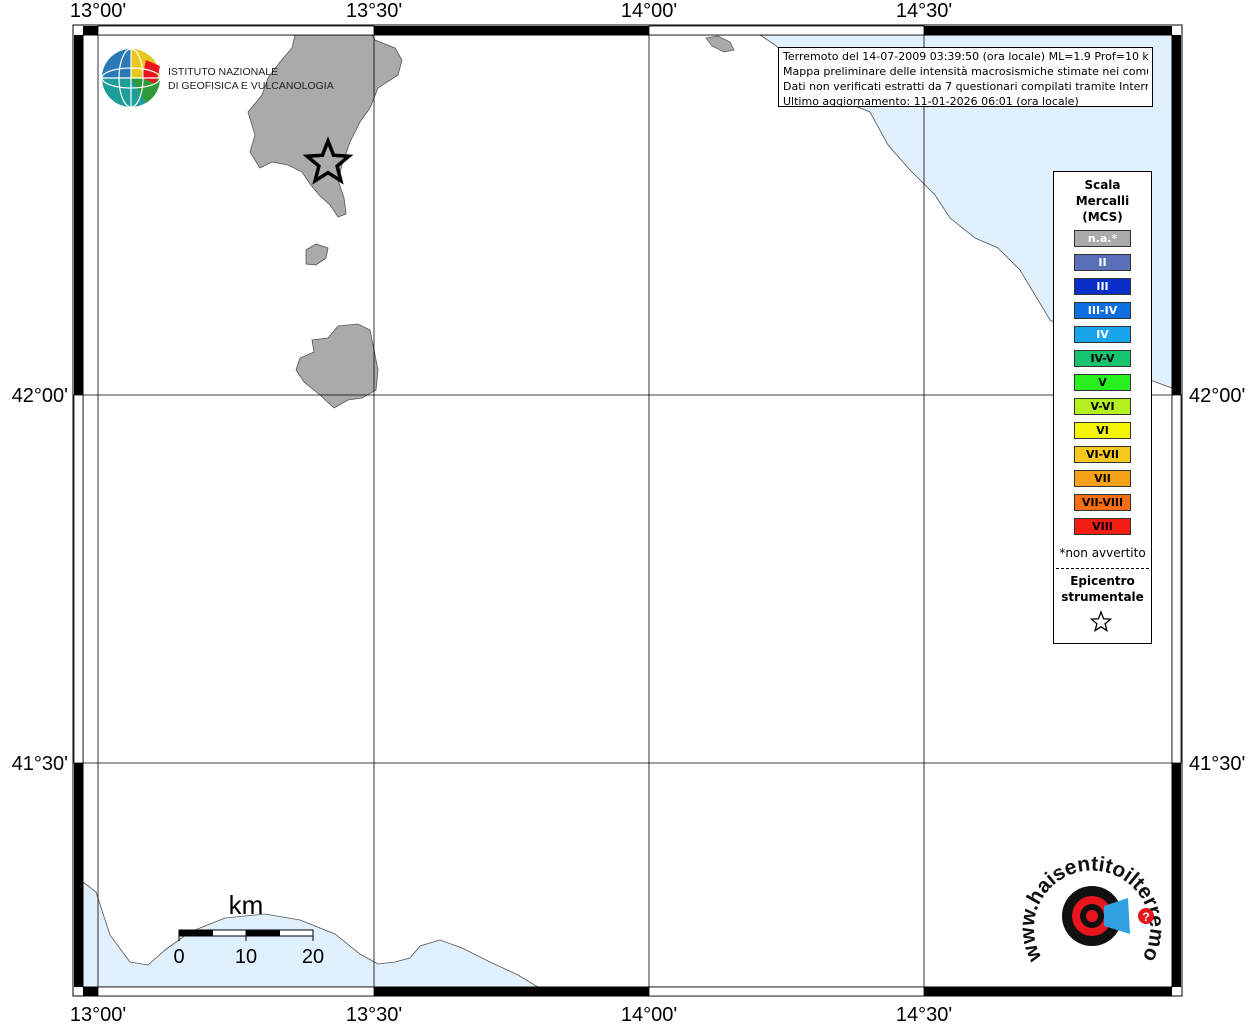 Image resolution: width=1255 pixels, height=1024 pixels. I want to click on legend-swatch-iv: IV, so click(1102, 334).